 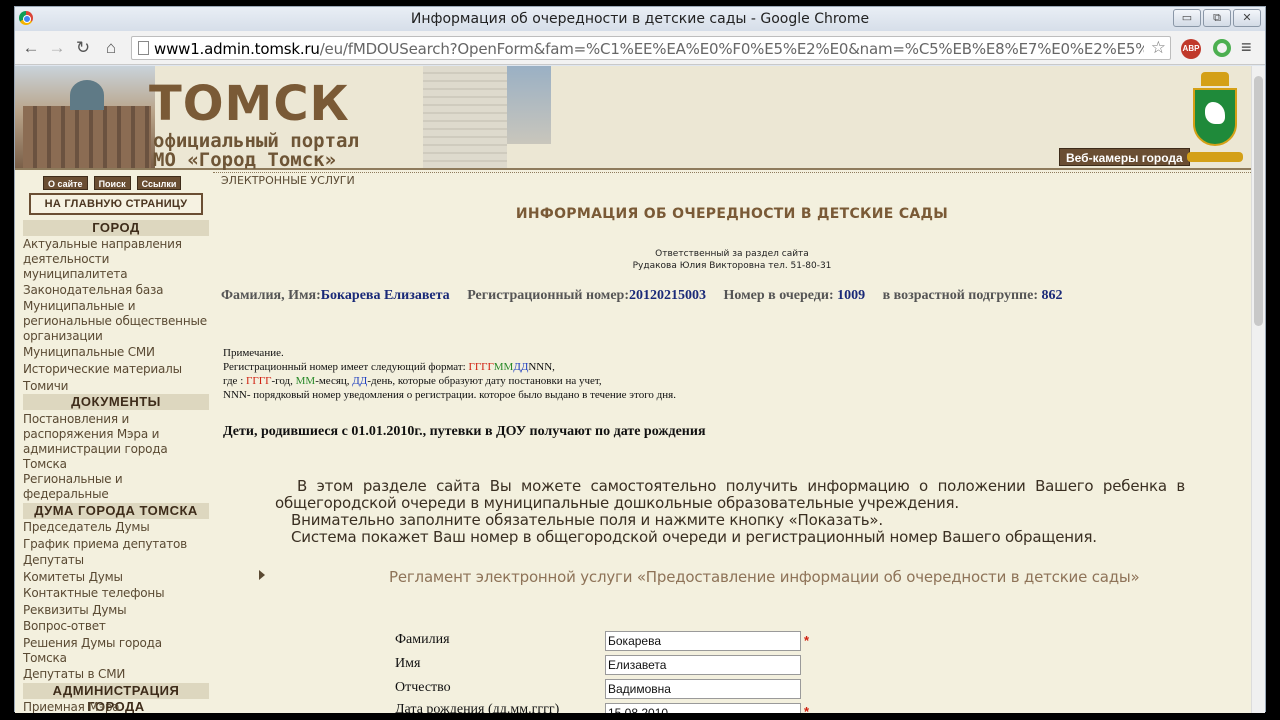 I want to click on webcam-button: Веб-камеры города, so click(x=1124, y=157).